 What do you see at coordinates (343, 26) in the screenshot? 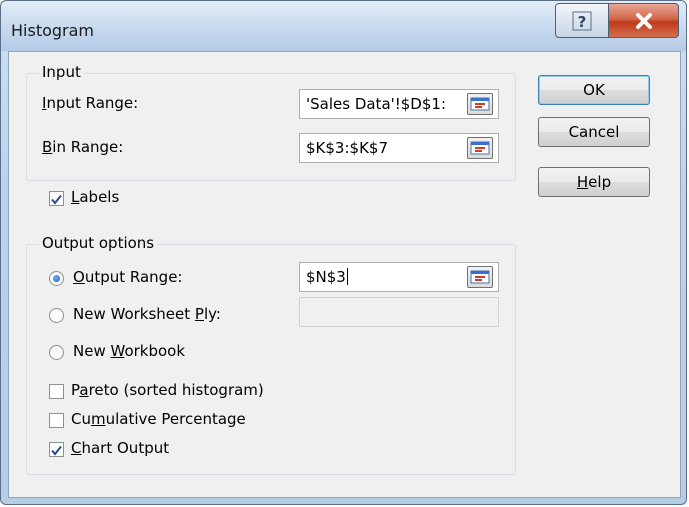
I see `title-bar: Histogram ?` at bounding box center [343, 26].